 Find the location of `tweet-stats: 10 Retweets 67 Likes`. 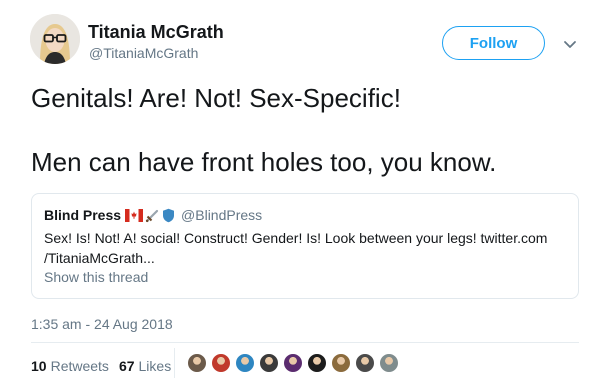

tweet-stats: 10 Retweets 67 Likes is located at coordinates (106, 366).